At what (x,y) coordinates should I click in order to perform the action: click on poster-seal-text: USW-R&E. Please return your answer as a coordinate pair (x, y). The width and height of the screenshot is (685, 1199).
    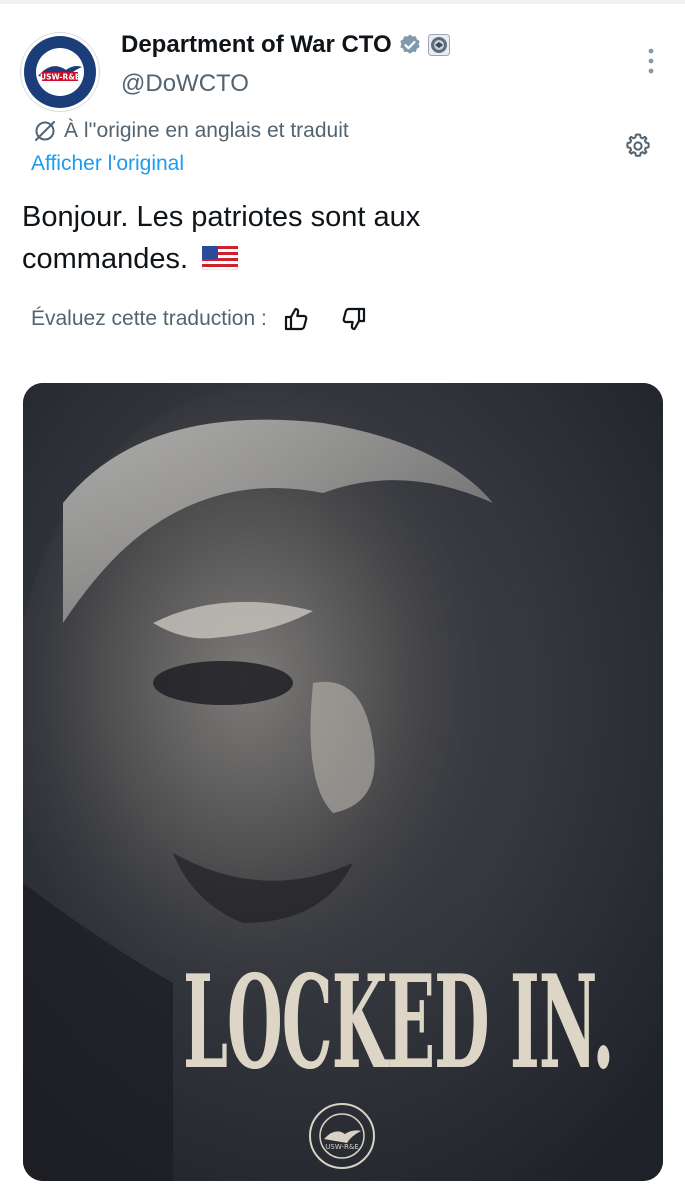
    Looking at the image, I should click on (341, 1147).